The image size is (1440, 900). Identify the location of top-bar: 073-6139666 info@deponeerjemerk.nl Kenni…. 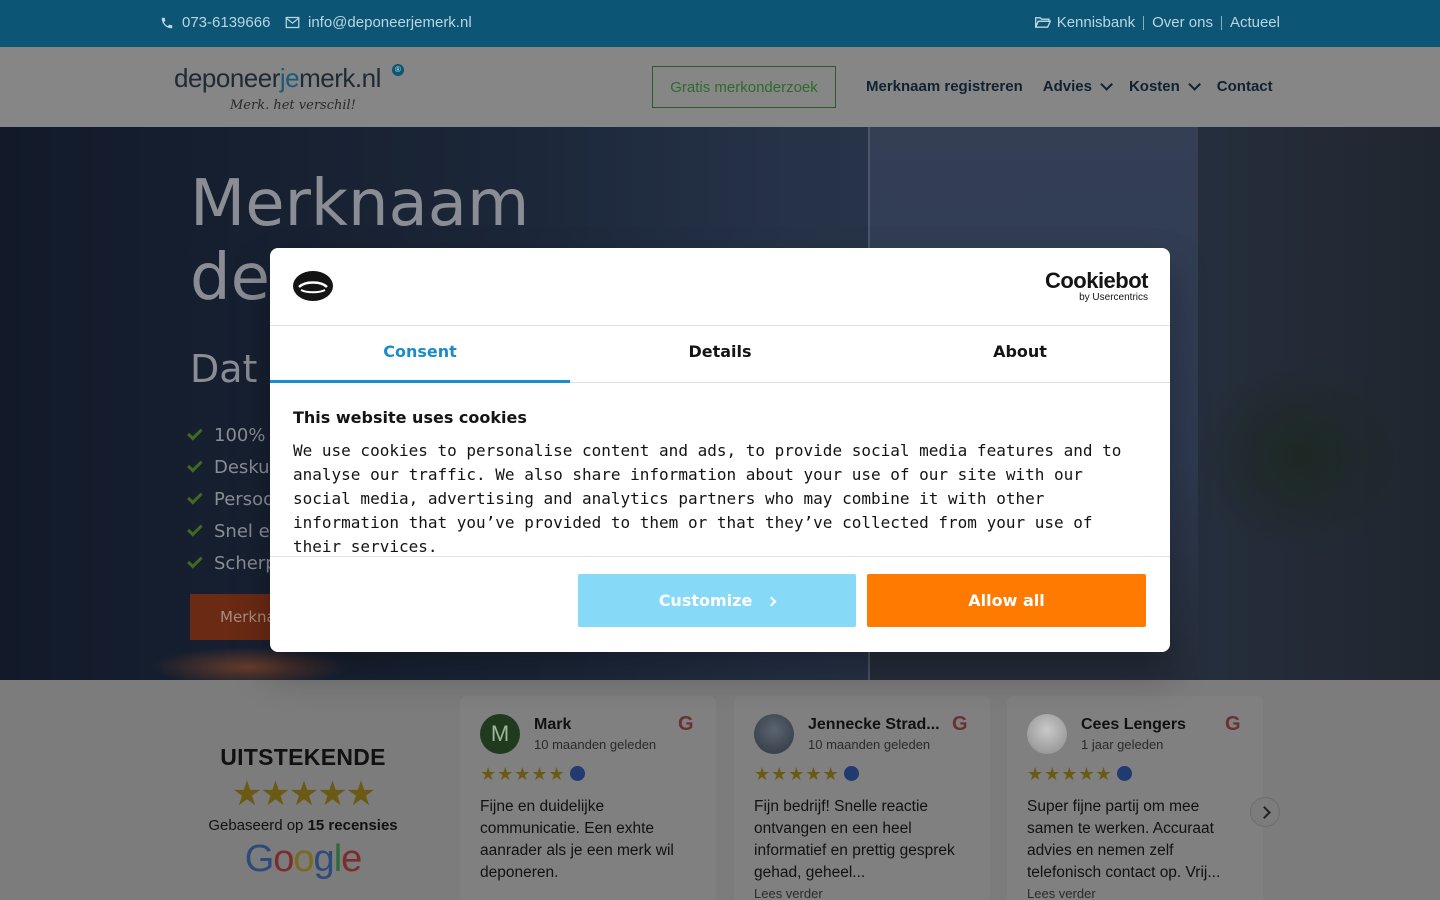
(720, 23).